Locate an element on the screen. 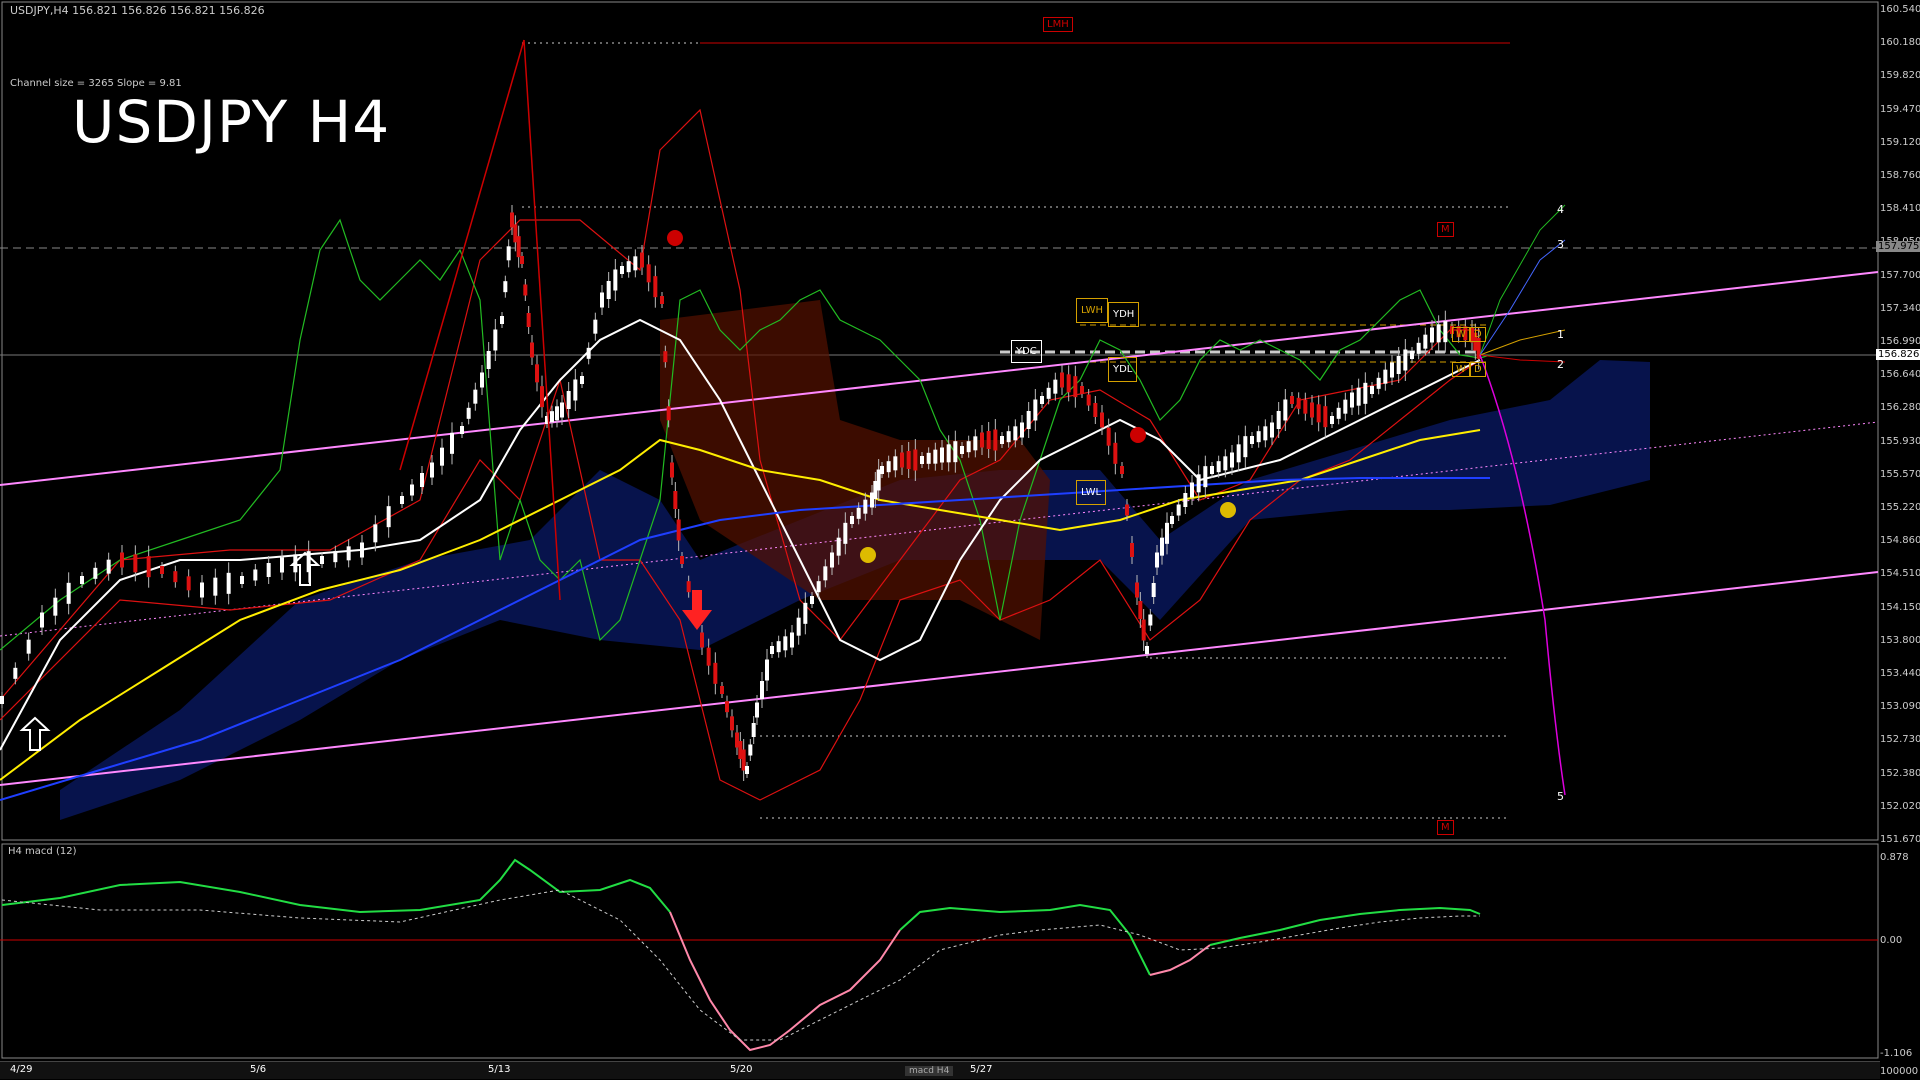 This screenshot has width=1920, height=1080. level-box-ydl: YDL is located at coordinates (1123, 369).